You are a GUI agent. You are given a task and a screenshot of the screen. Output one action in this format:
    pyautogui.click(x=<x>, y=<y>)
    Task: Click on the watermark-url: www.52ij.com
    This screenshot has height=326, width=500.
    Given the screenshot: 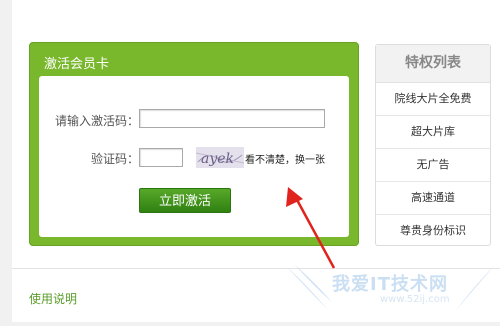 What is the action you would take?
    pyautogui.click(x=415, y=299)
    